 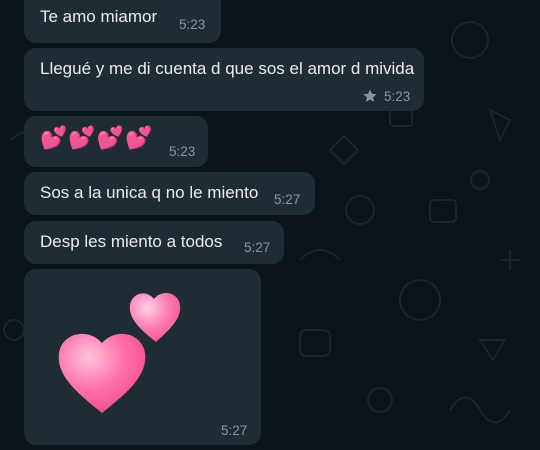 I want to click on heart-small, so click(x=155, y=317).